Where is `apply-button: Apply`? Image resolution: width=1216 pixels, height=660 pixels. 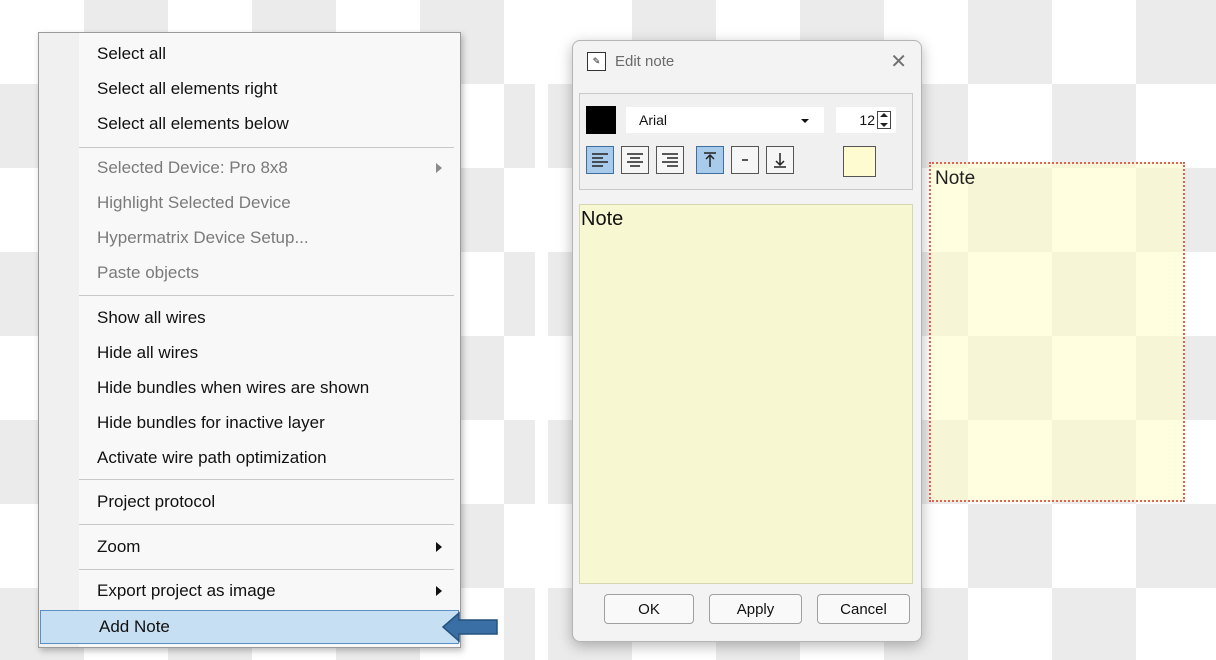
apply-button: Apply is located at coordinates (755, 609).